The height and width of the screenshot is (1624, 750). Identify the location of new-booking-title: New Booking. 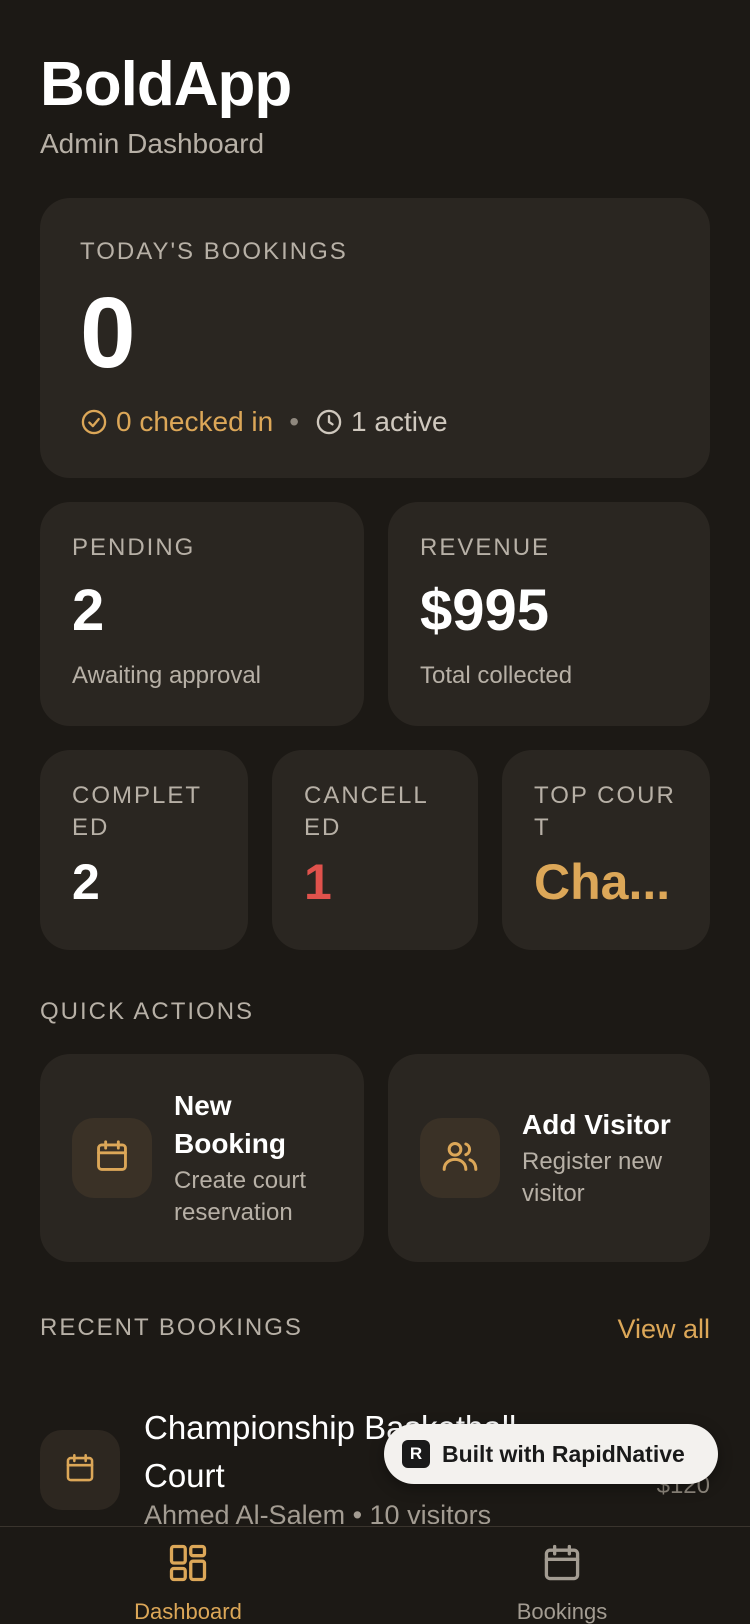
(230, 1124).